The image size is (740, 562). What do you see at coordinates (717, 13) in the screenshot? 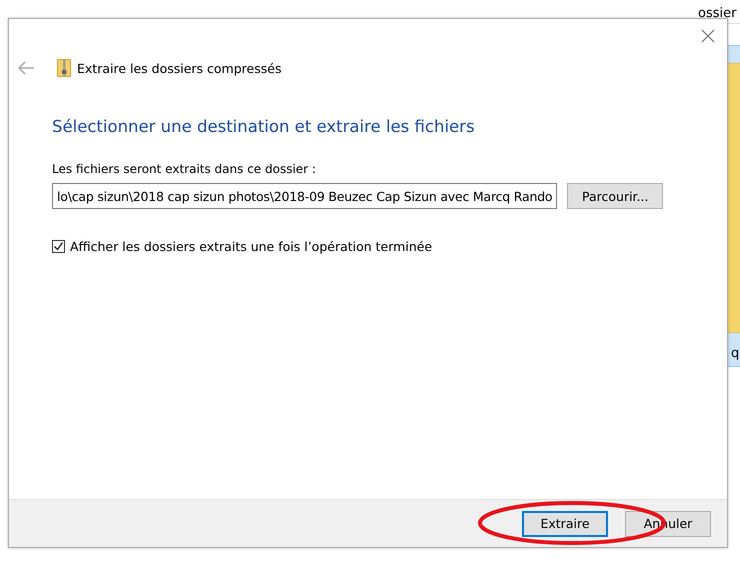
I see `column-header: ossier` at bounding box center [717, 13].